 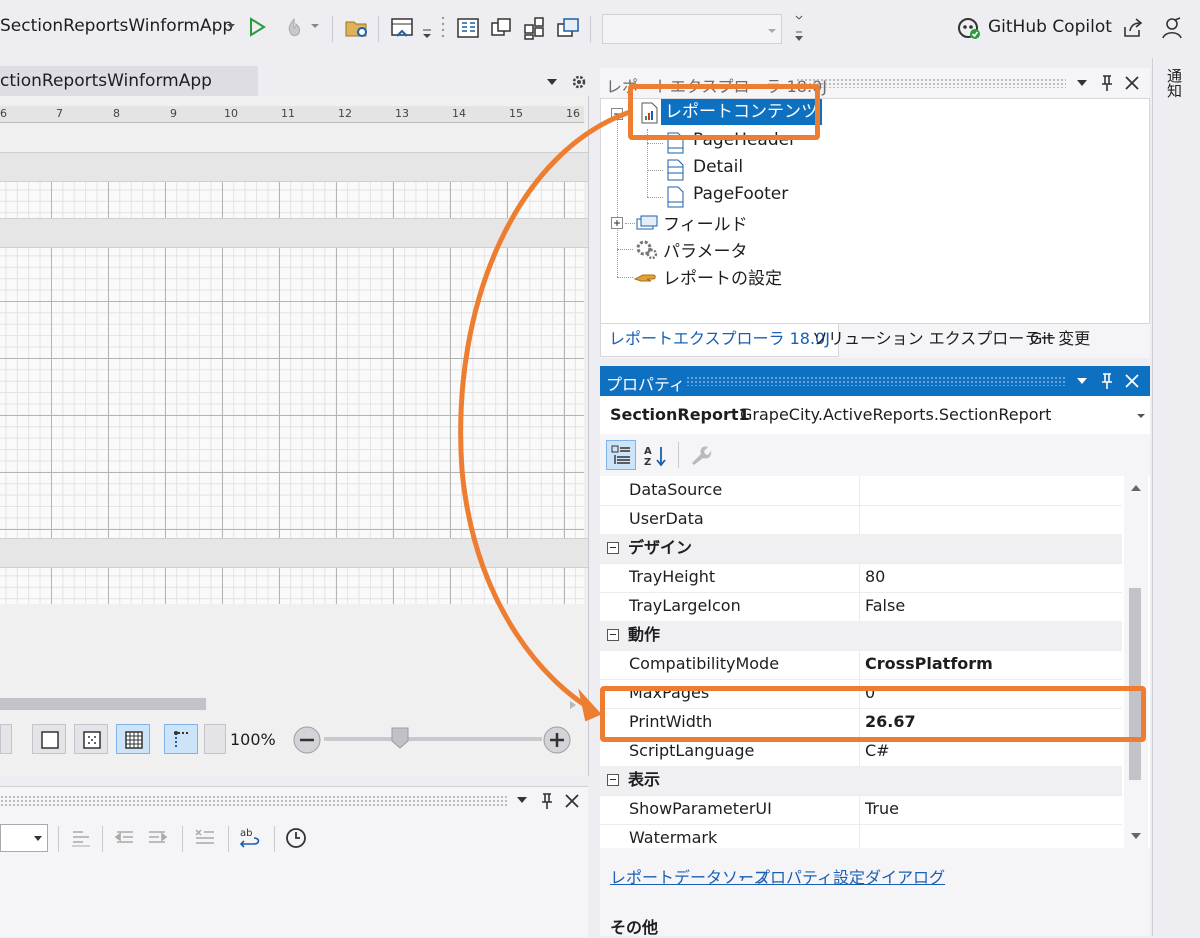 What do you see at coordinates (861, 665) in the screenshot?
I see `property-row-compatibilitymode: CompatibilityMode CrossPlatform` at bounding box center [861, 665].